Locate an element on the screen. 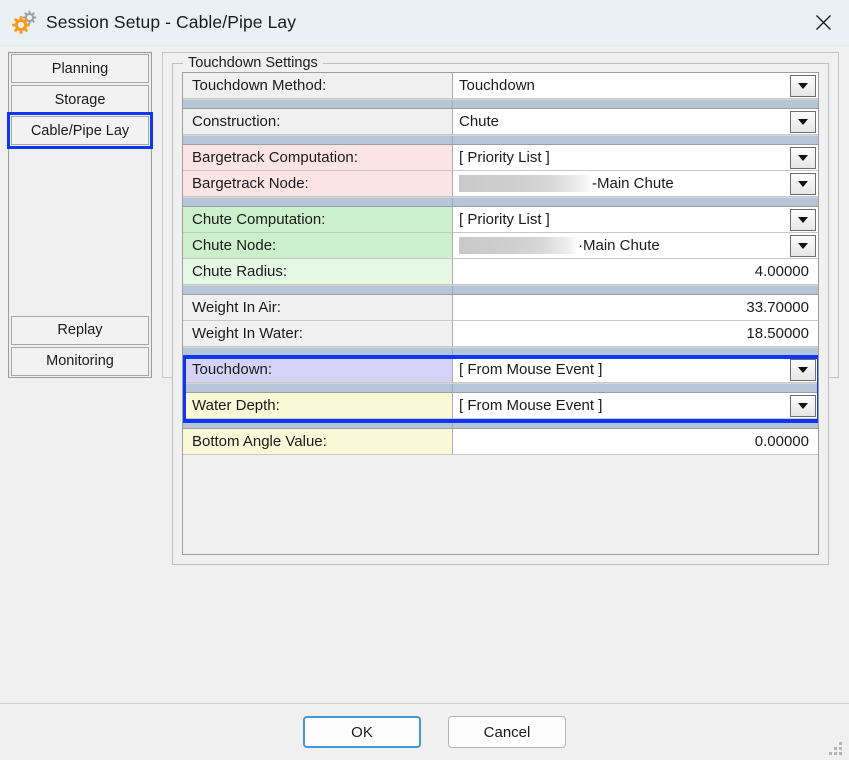 This screenshot has width=849, height=760. row-label-touchdown-method: Touchdown Method: is located at coordinates (318, 86).